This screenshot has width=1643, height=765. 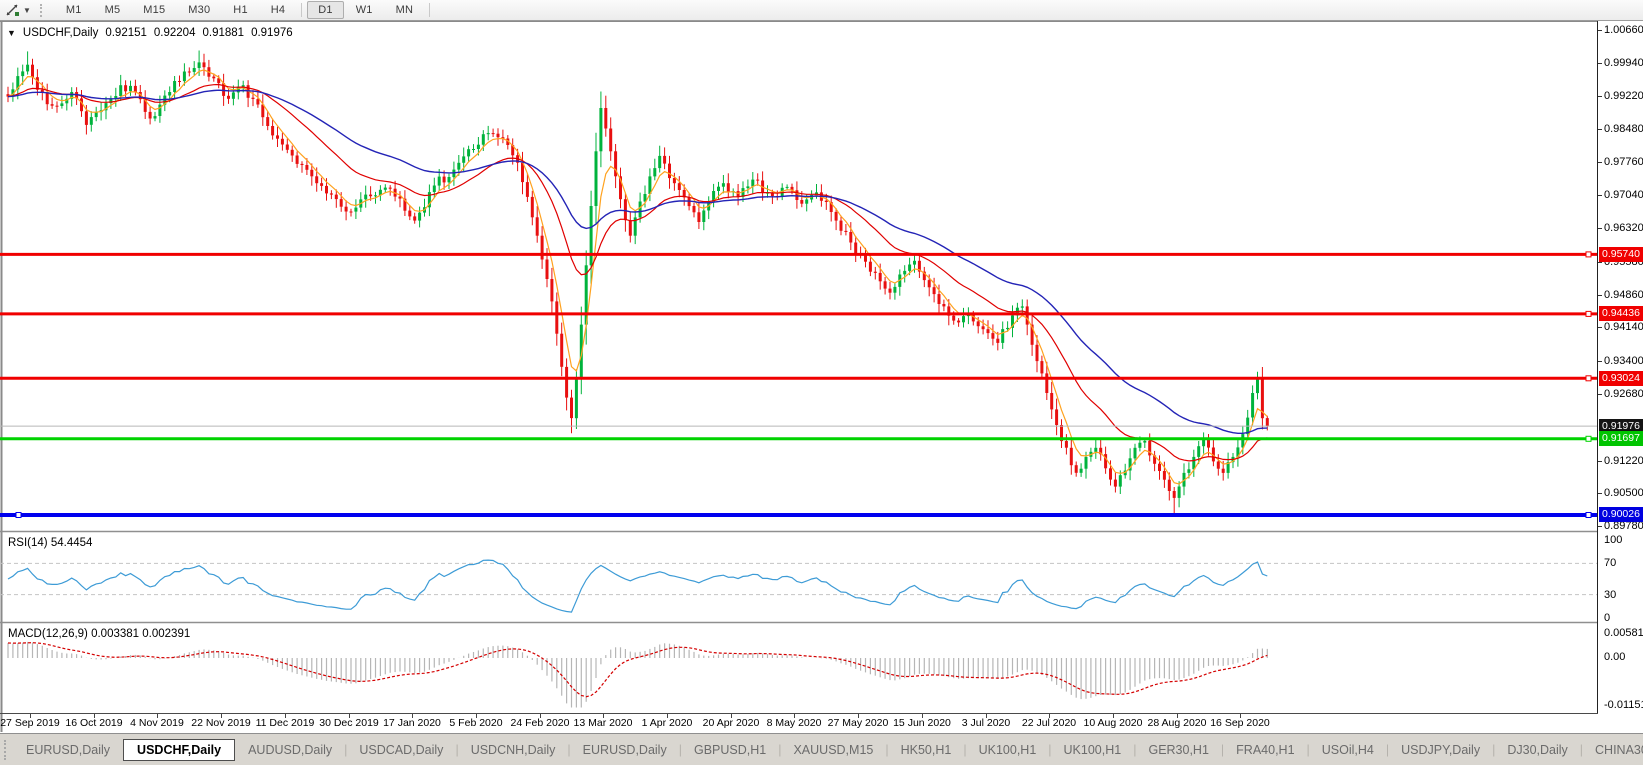 What do you see at coordinates (1615, 657) in the screenshot?
I see `macd-scale-zero: 0.00` at bounding box center [1615, 657].